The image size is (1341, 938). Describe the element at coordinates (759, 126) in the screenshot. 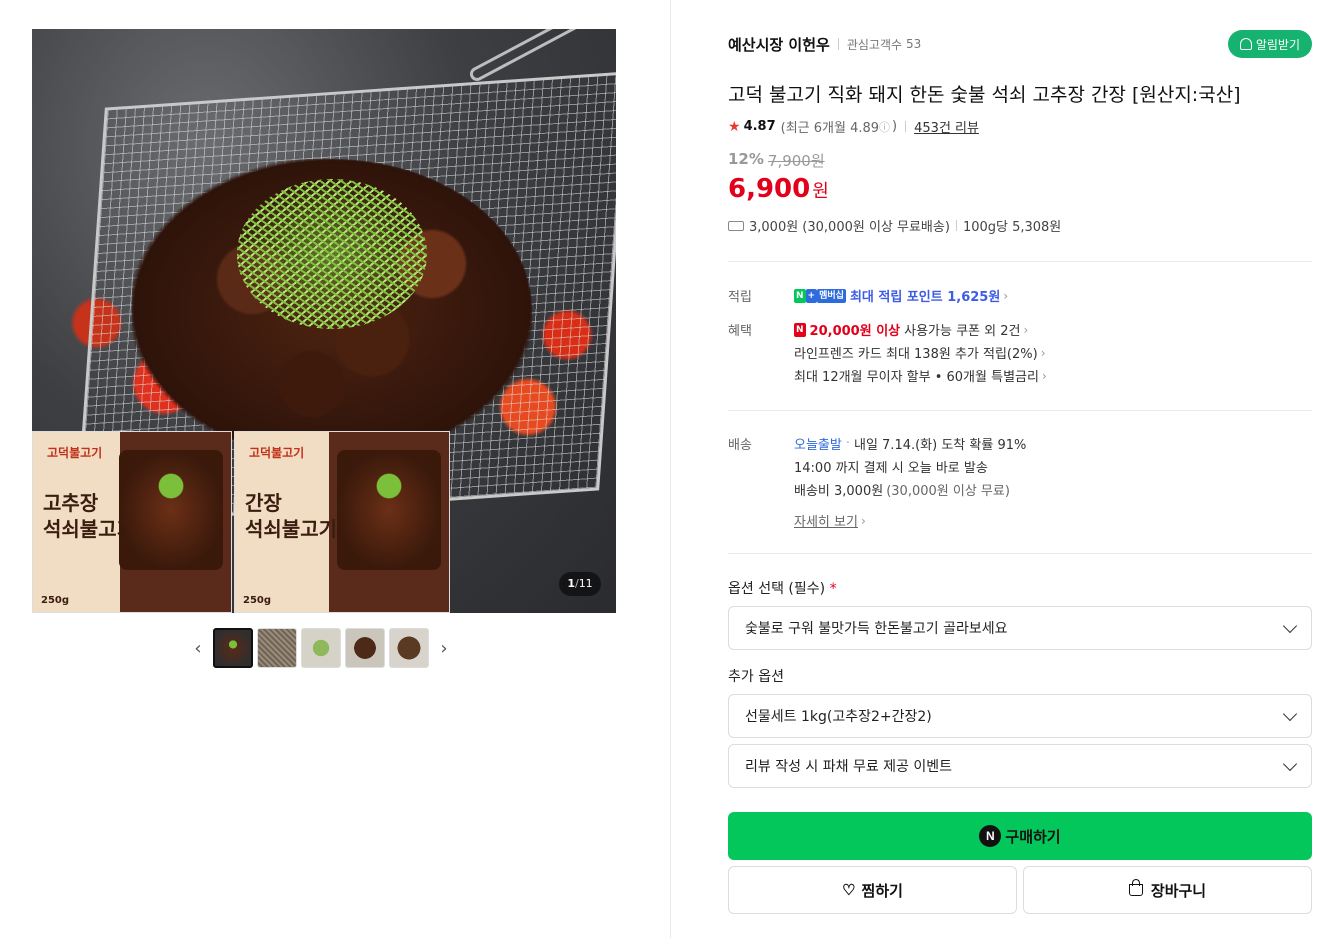

I see `rating-value: 4.87` at that location.